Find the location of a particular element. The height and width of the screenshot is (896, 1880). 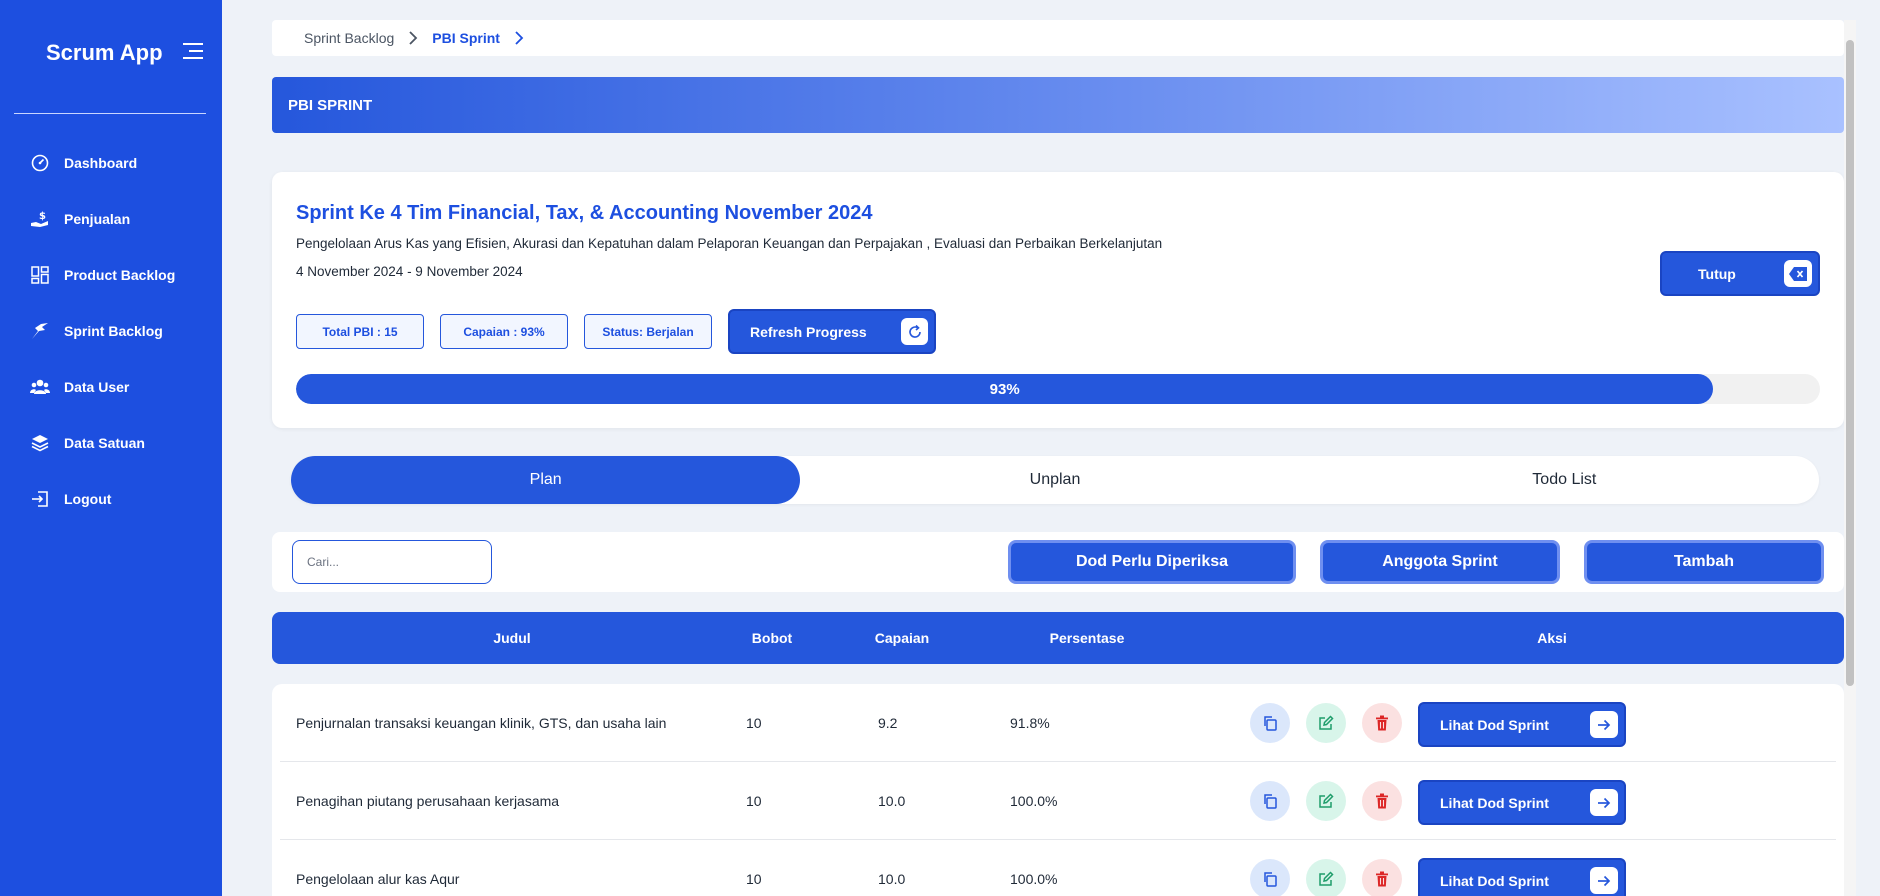

menu-toggle-icon is located at coordinates (193, 51).